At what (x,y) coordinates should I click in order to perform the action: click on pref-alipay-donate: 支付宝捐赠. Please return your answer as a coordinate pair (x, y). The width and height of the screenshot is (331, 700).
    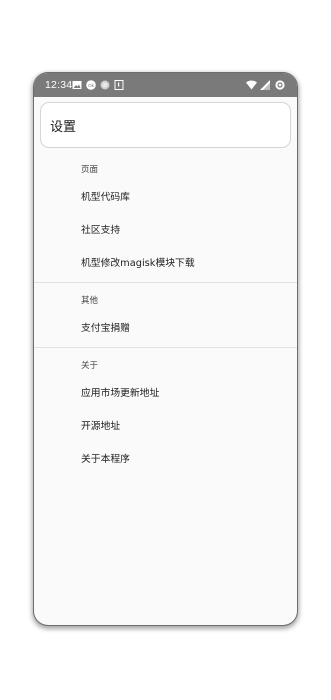
    Looking at the image, I should click on (165, 328).